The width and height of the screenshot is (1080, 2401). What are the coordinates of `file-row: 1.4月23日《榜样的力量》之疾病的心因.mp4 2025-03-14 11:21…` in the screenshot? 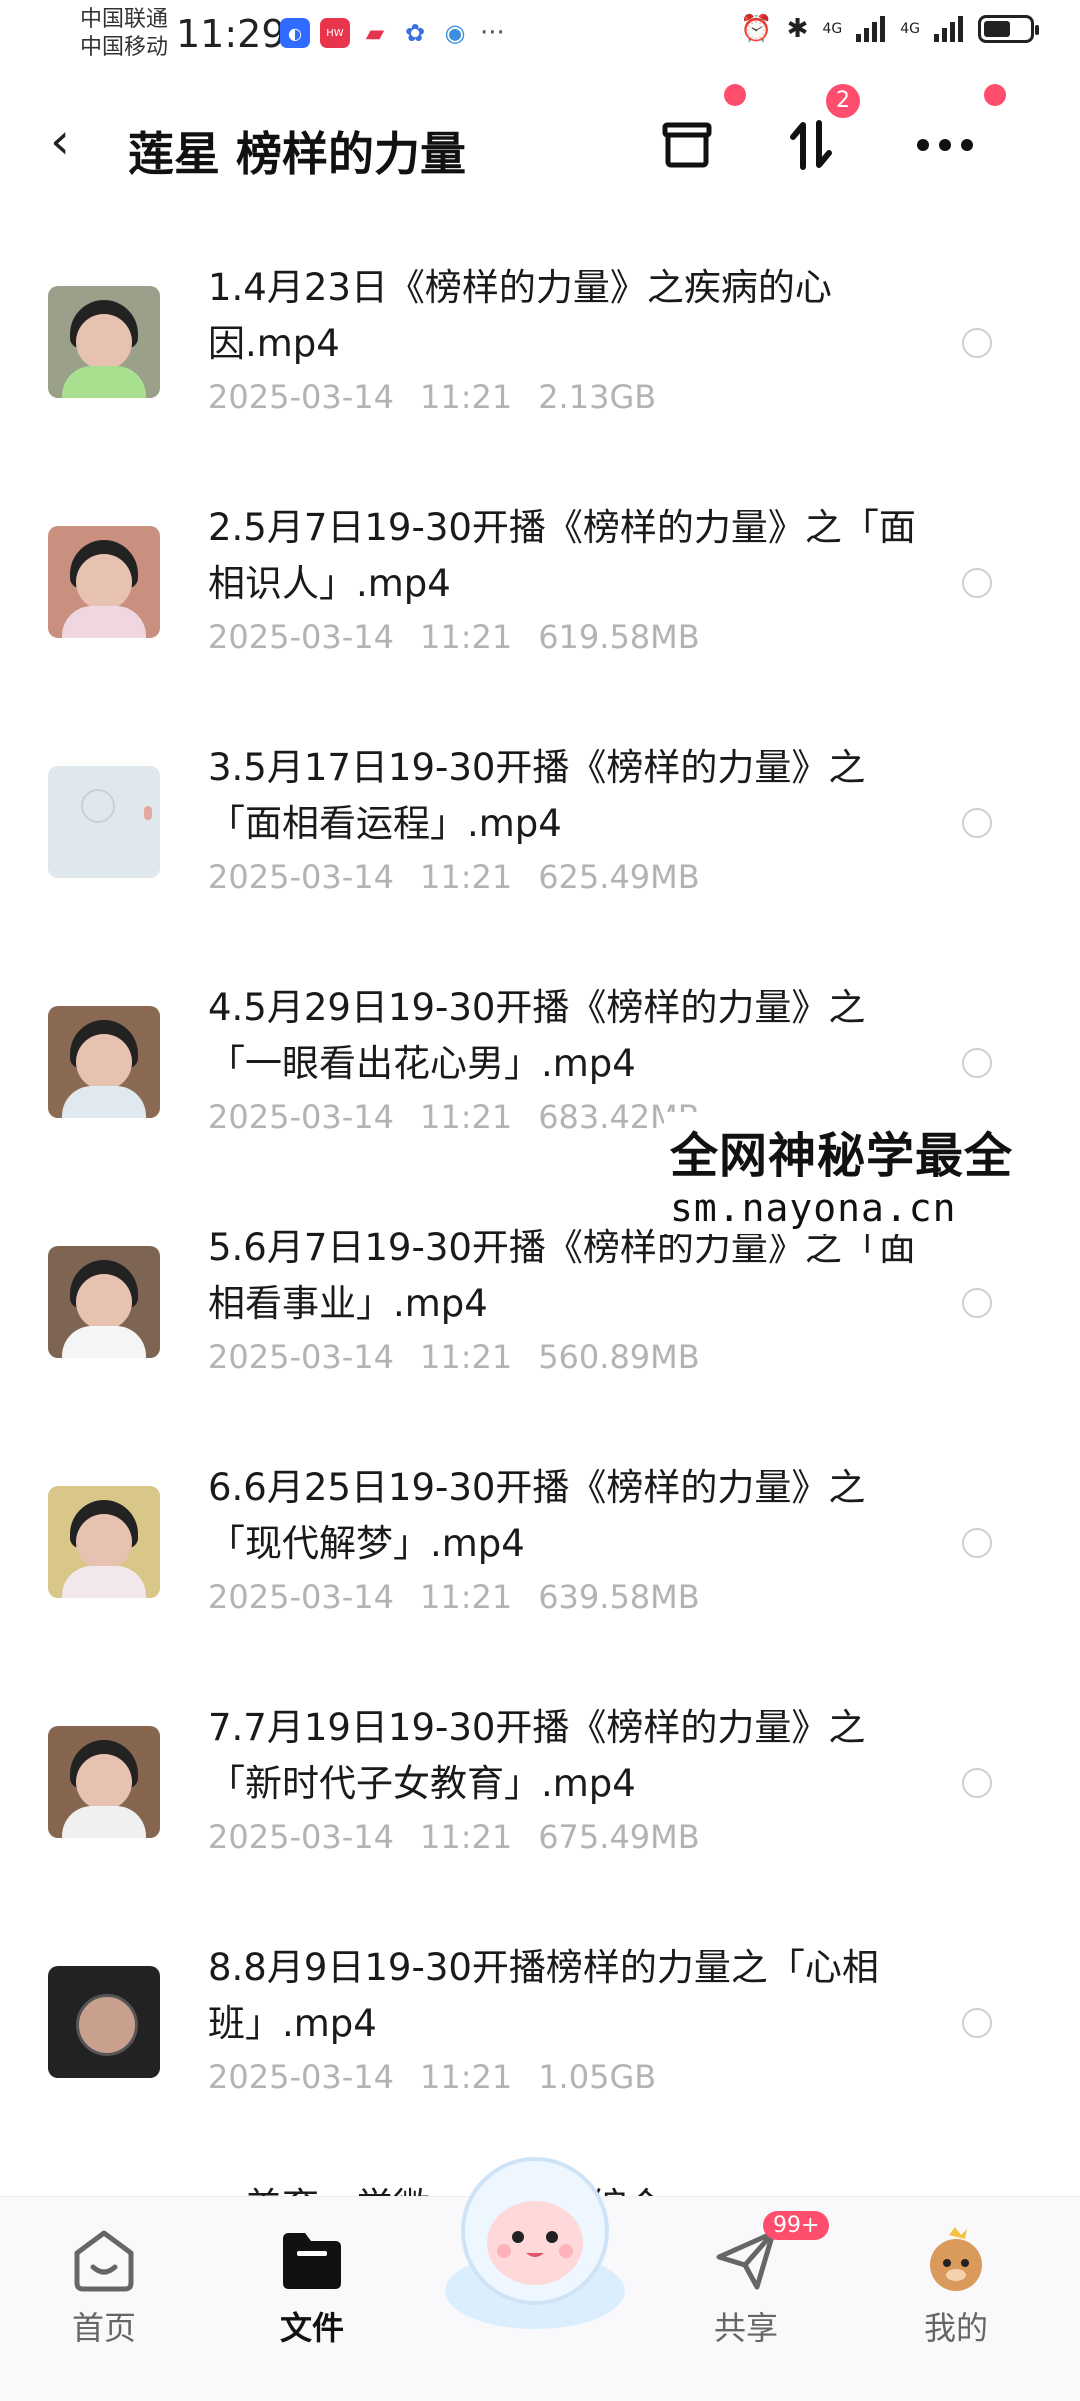 It's located at (540, 380).